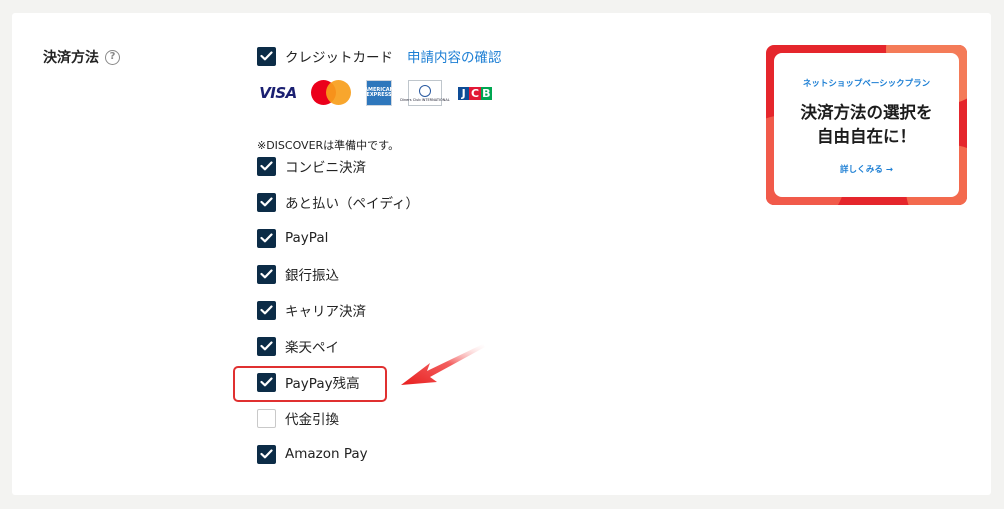 This screenshot has width=1004, height=509. Describe the element at coordinates (425, 99) in the screenshot. I see `diners-text: Diners Club INTERNATIONAL` at that location.